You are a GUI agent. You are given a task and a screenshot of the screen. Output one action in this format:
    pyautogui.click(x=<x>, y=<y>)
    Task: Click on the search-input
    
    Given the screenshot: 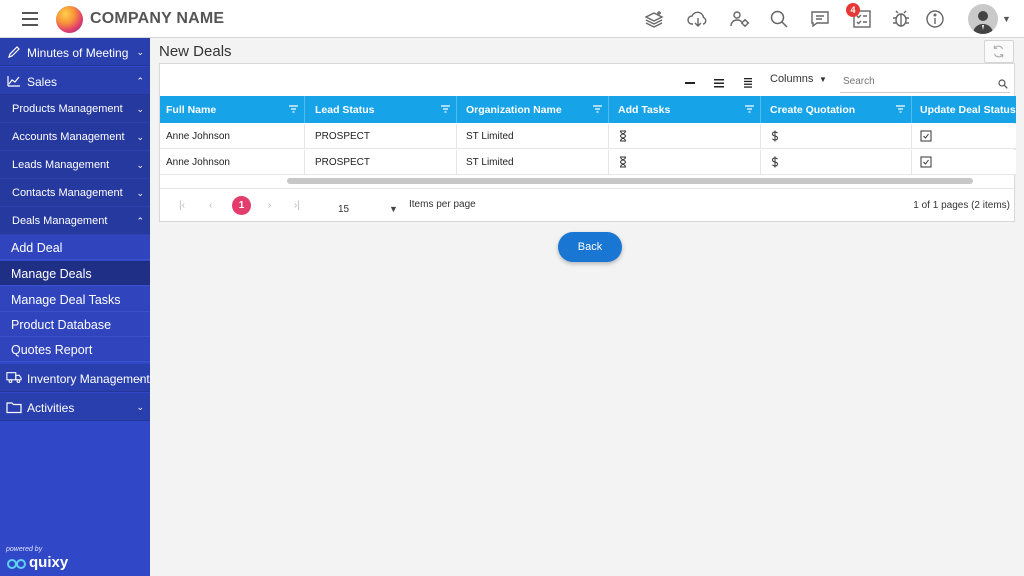 What is the action you would take?
    pyautogui.click(x=925, y=82)
    